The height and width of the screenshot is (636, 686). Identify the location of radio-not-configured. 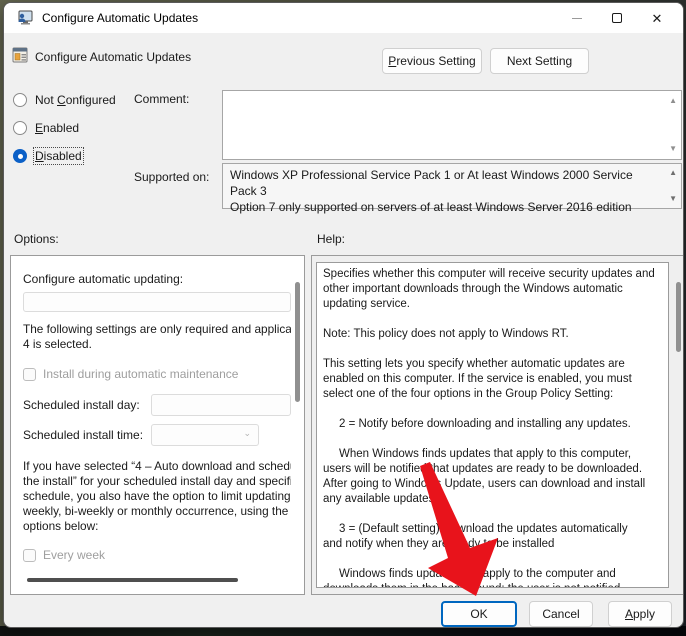
(20, 100).